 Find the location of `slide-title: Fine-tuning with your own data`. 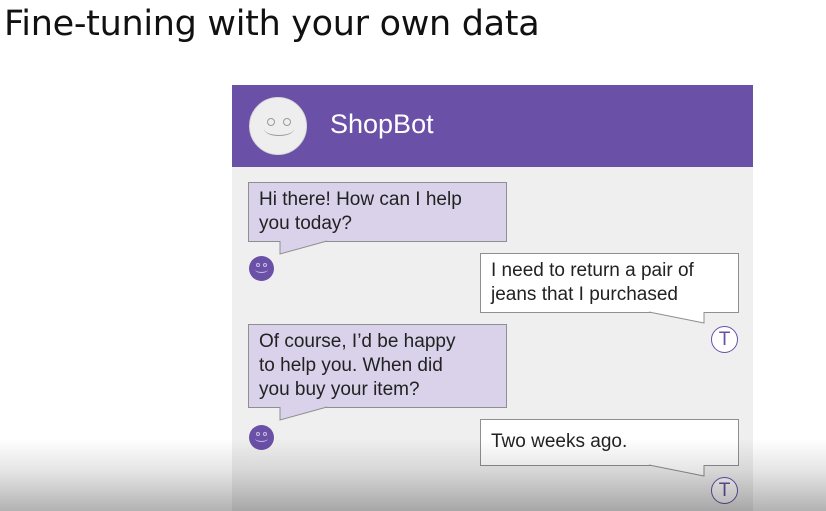

slide-title: Fine-tuning with your own data is located at coordinates (272, 24).